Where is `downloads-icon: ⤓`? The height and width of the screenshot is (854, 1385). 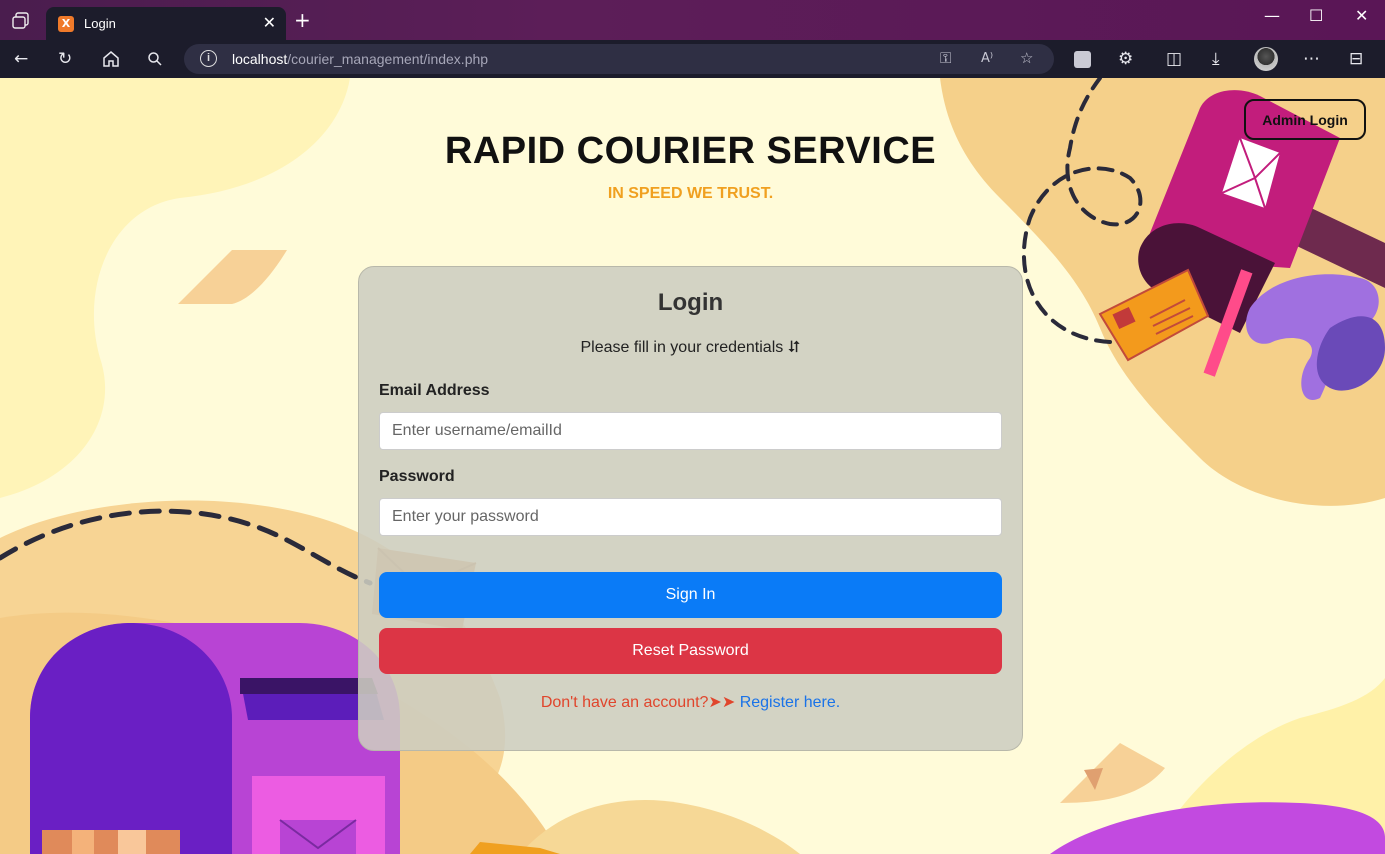 downloads-icon: ⤓ is located at coordinates (1216, 59).